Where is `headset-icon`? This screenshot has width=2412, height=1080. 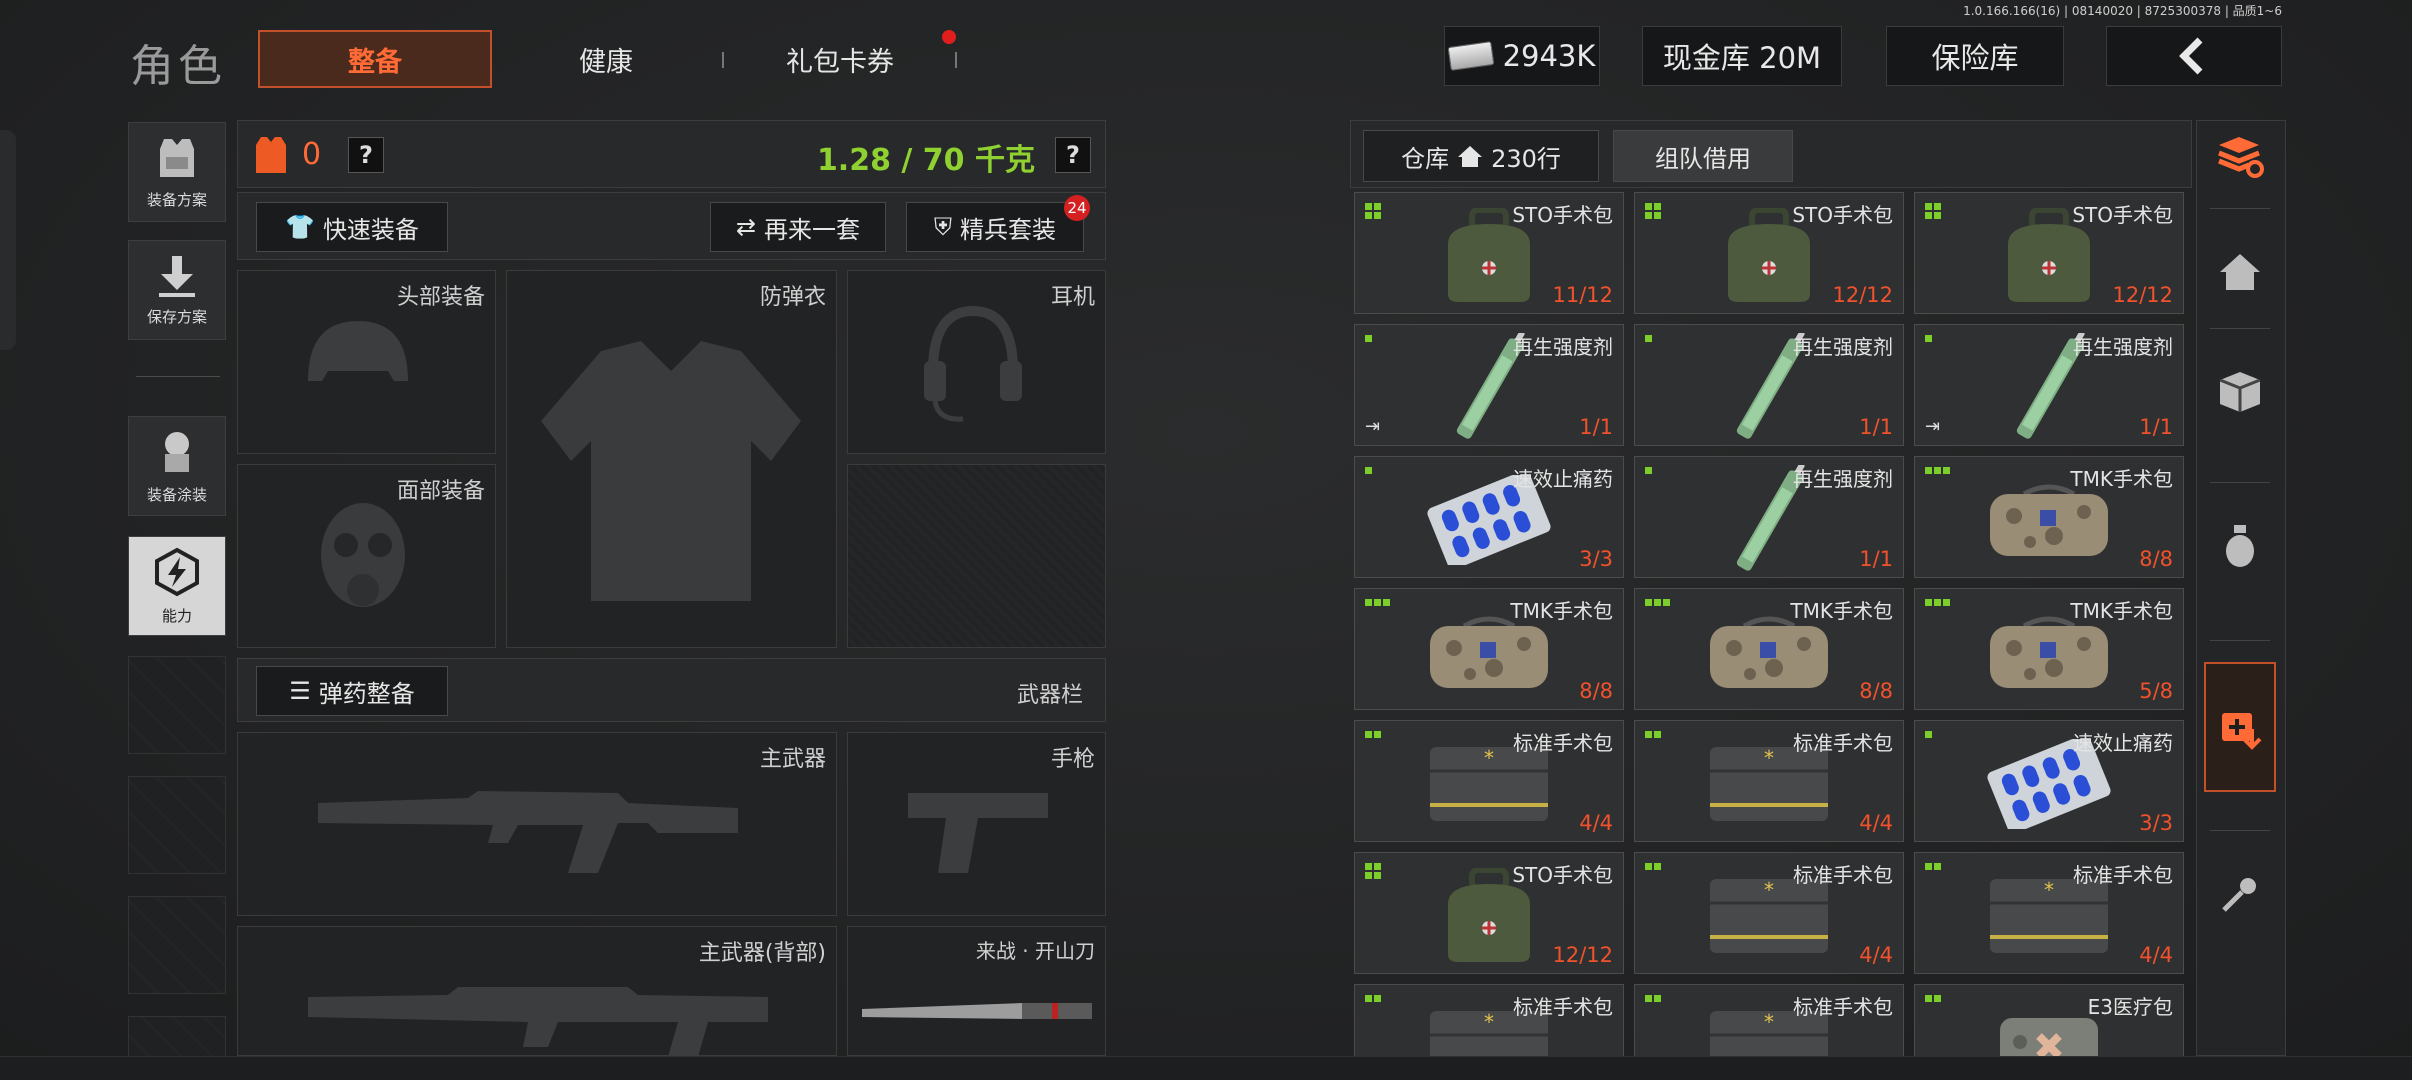 headset-icon is located at coordinates (973, 363).